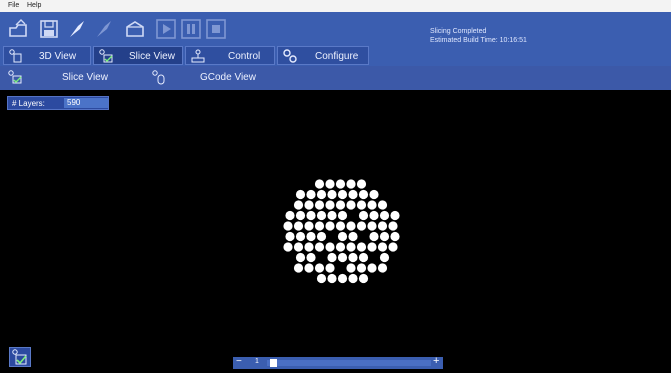 The width and height of the screenshot is (671, 373). I want to click on slider-thumb, so click(273, 363).